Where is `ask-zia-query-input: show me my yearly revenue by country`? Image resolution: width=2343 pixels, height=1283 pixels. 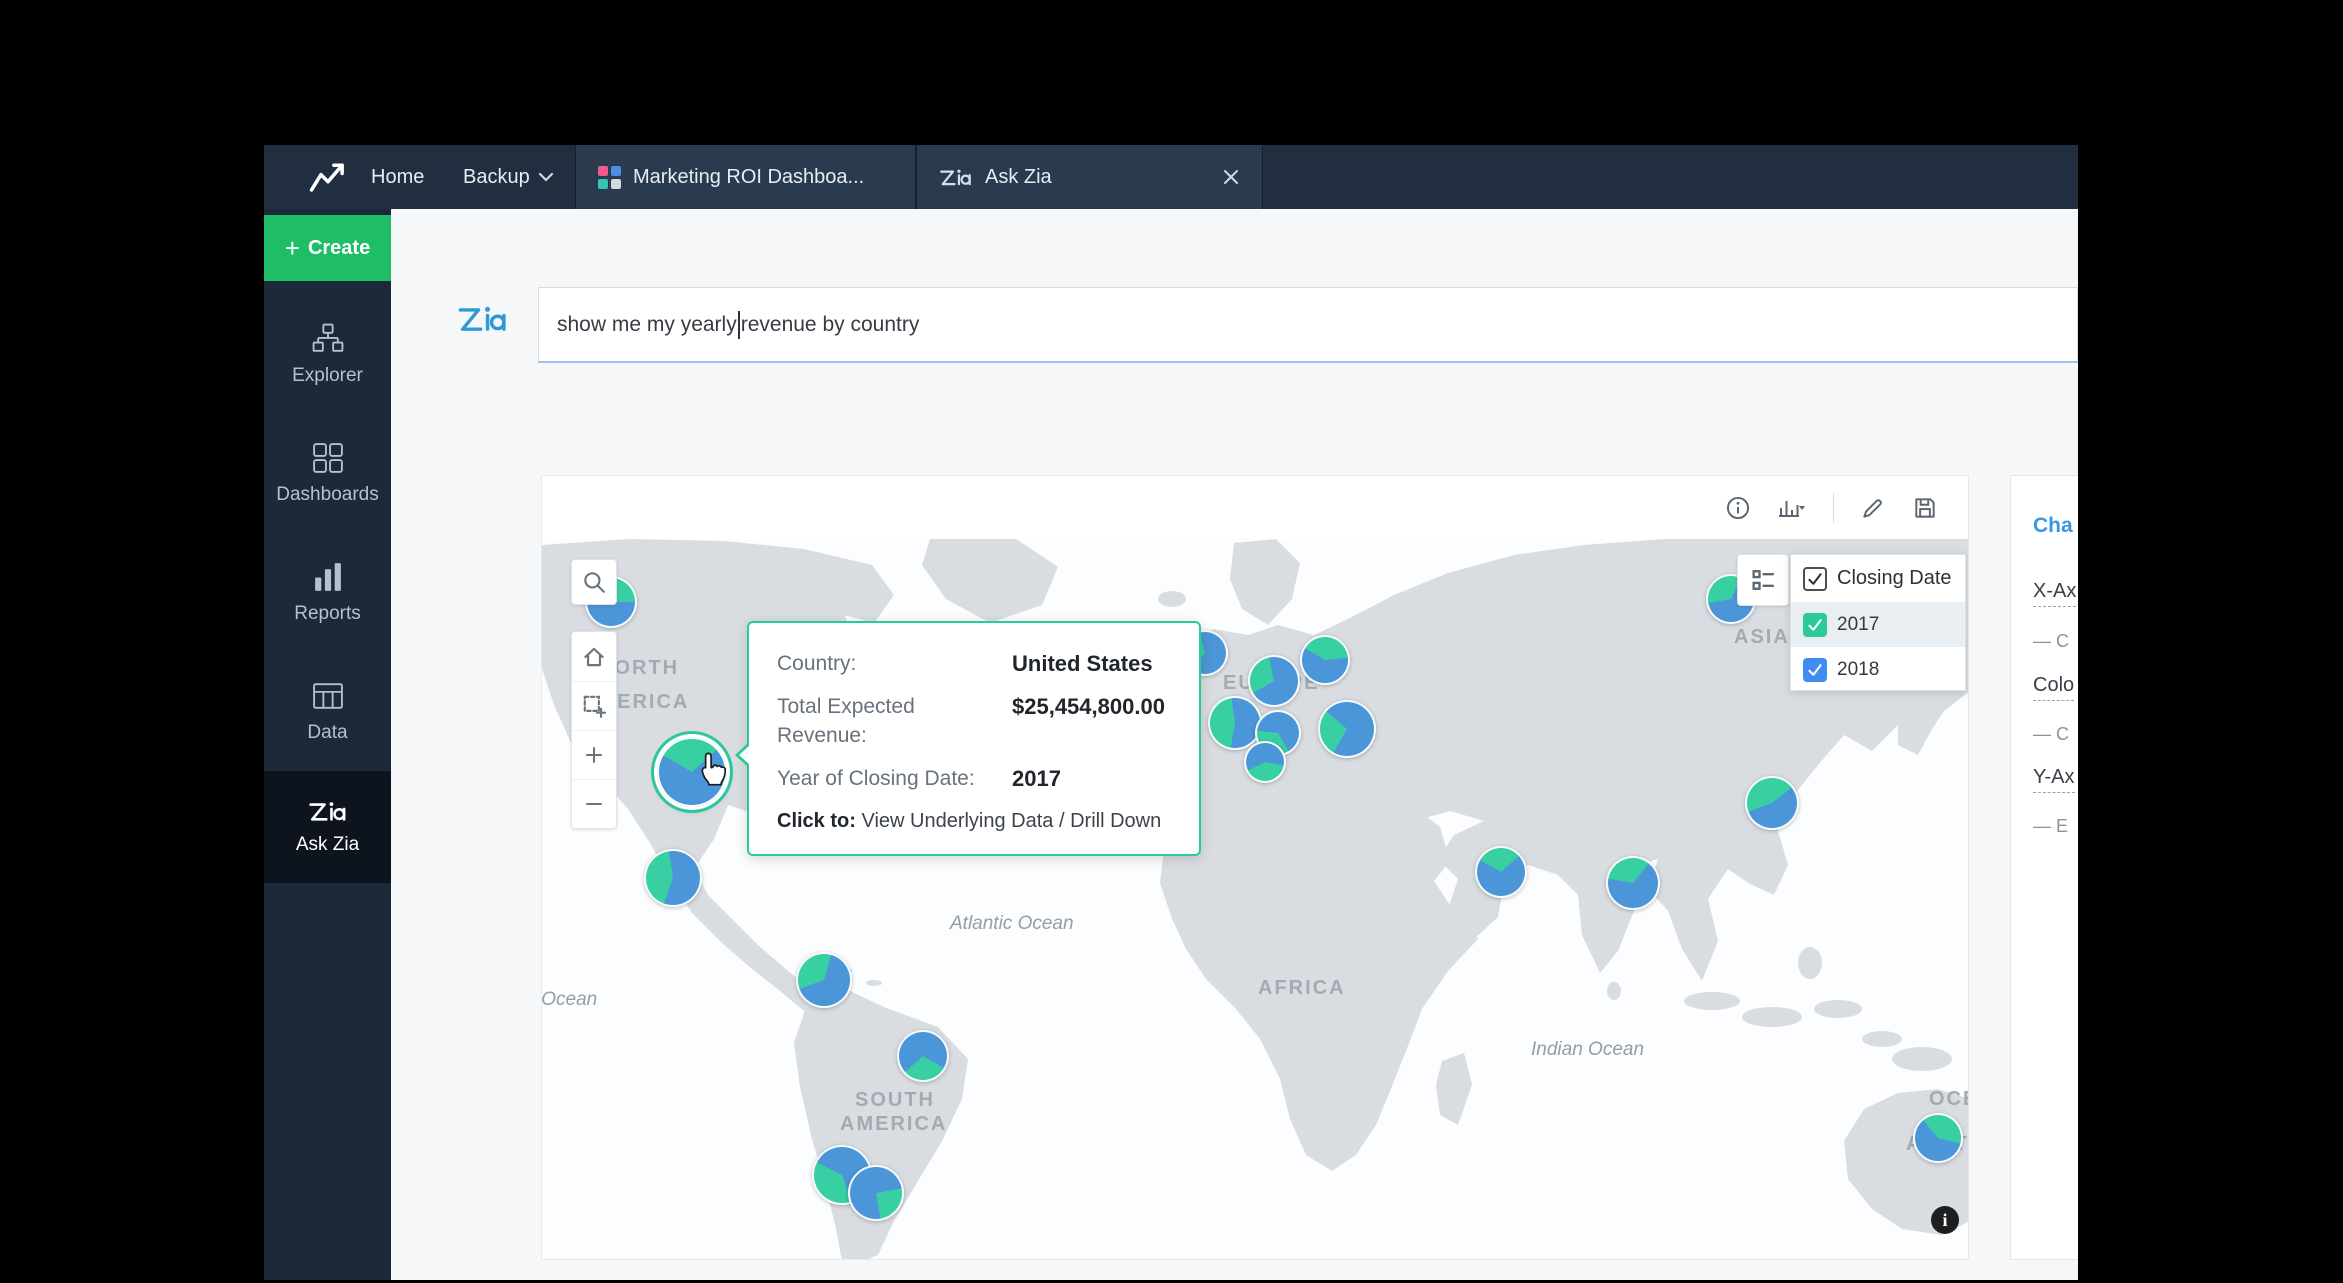
ask-zia-query-input: show me my yearly revenue by country is located at coordinates (1308, 325).